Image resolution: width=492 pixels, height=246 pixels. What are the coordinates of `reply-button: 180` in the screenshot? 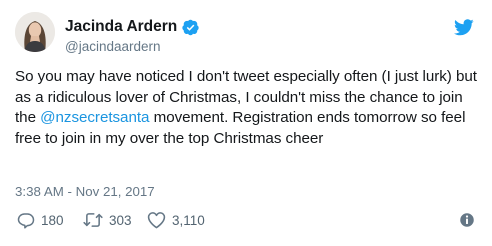 It's located at (40, 220).